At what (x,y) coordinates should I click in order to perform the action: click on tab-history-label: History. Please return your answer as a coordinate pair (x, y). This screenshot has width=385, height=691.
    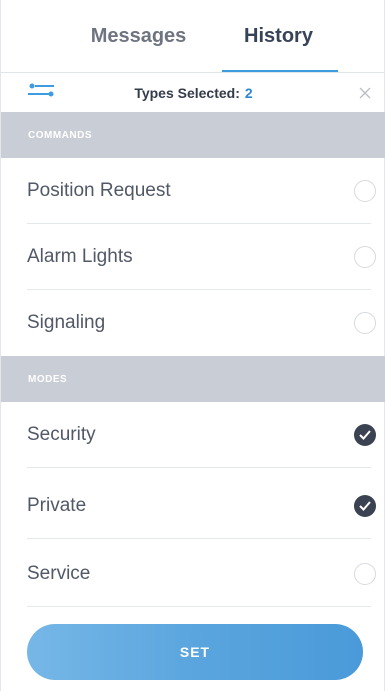
    Looking at the image, I should click on (278, 35).